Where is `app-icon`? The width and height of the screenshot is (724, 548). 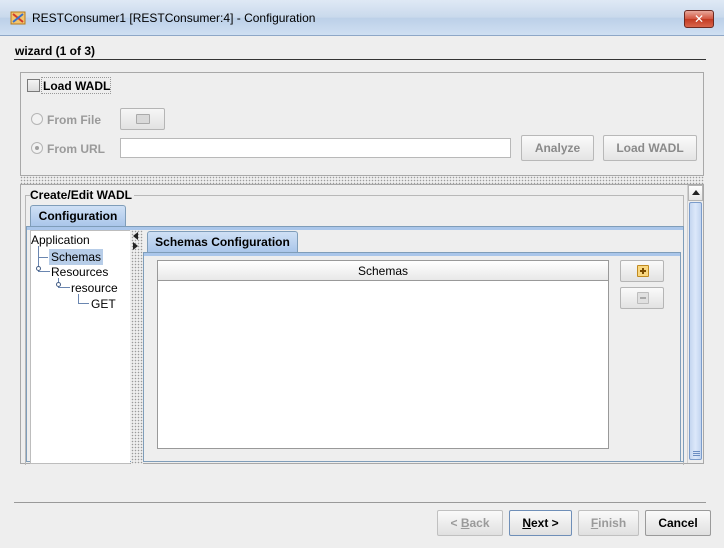
app-icon is located at coordinates (18, 18).